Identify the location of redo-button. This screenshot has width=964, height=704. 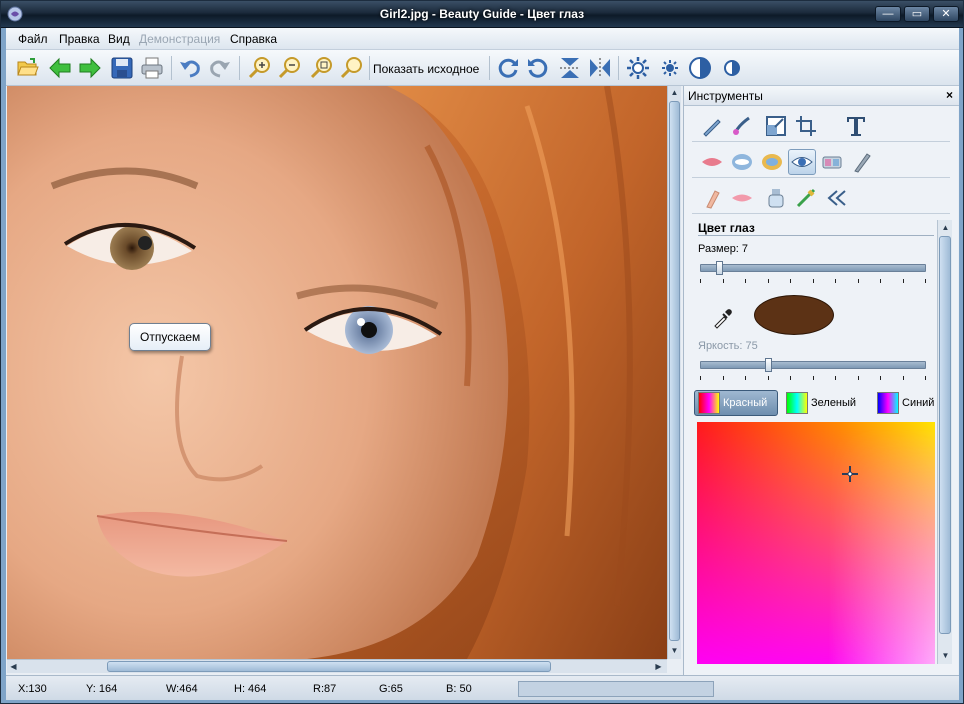
(220, 68).